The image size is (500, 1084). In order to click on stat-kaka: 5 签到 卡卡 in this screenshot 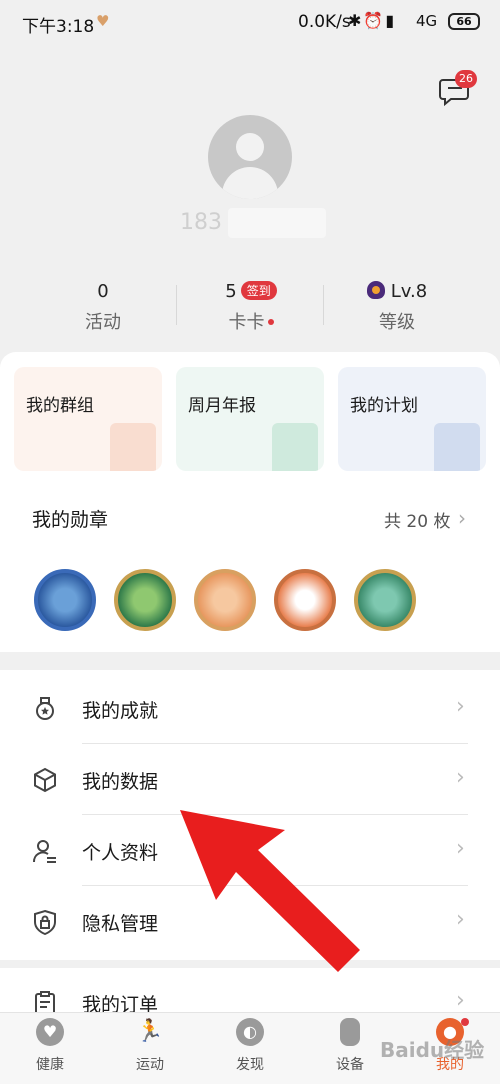, I will do `click(251, 307)`.